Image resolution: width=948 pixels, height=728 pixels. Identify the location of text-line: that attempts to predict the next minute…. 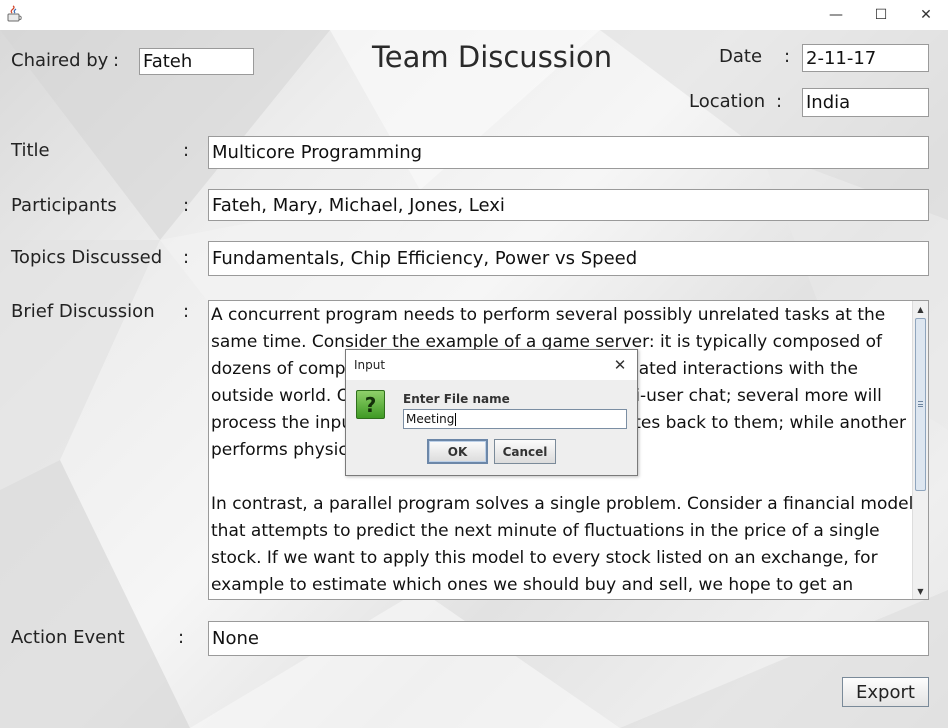
(545, 531).